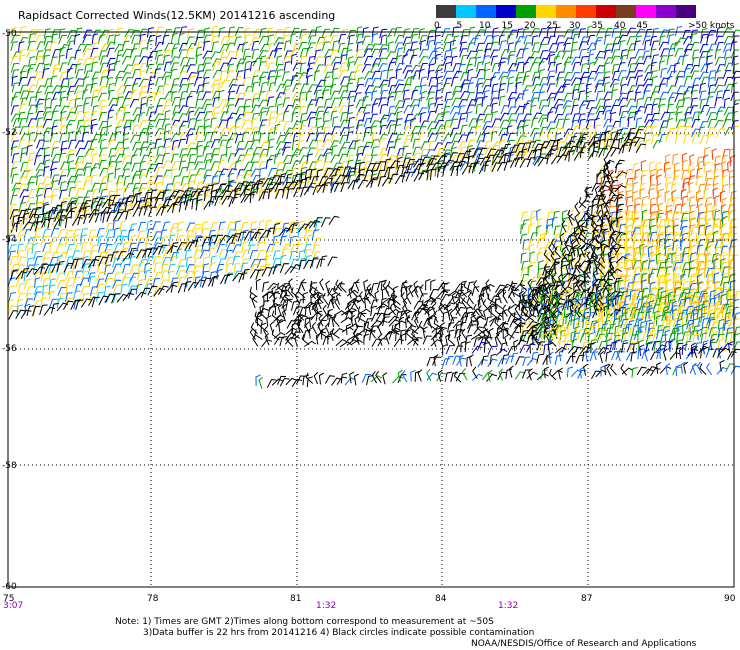  What do you see at coordinates (586, 599) in the screenshot?
I see `lon-label-87: 87` at bounding box center [586, 599].